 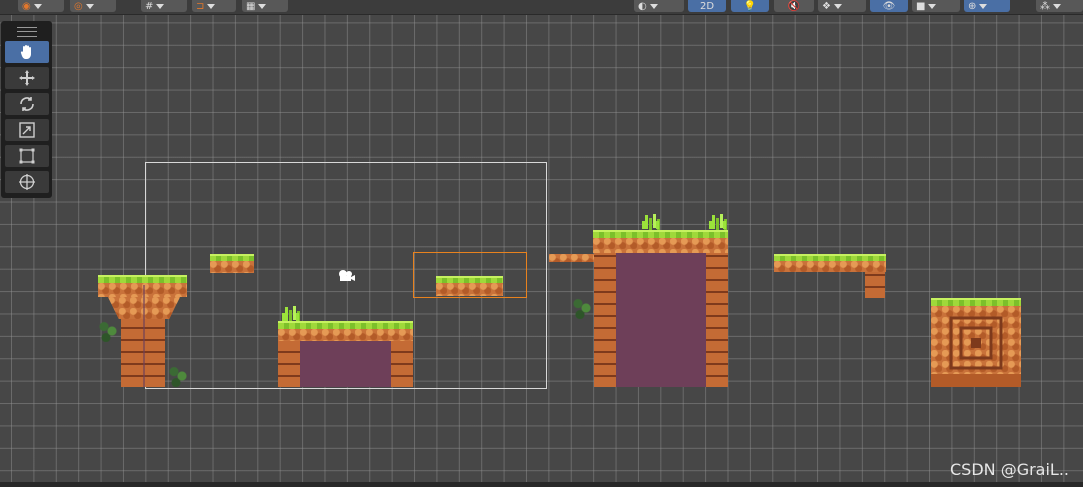 I want to click on audio-toggle-button: 🔇, so click(x=794, y=6).